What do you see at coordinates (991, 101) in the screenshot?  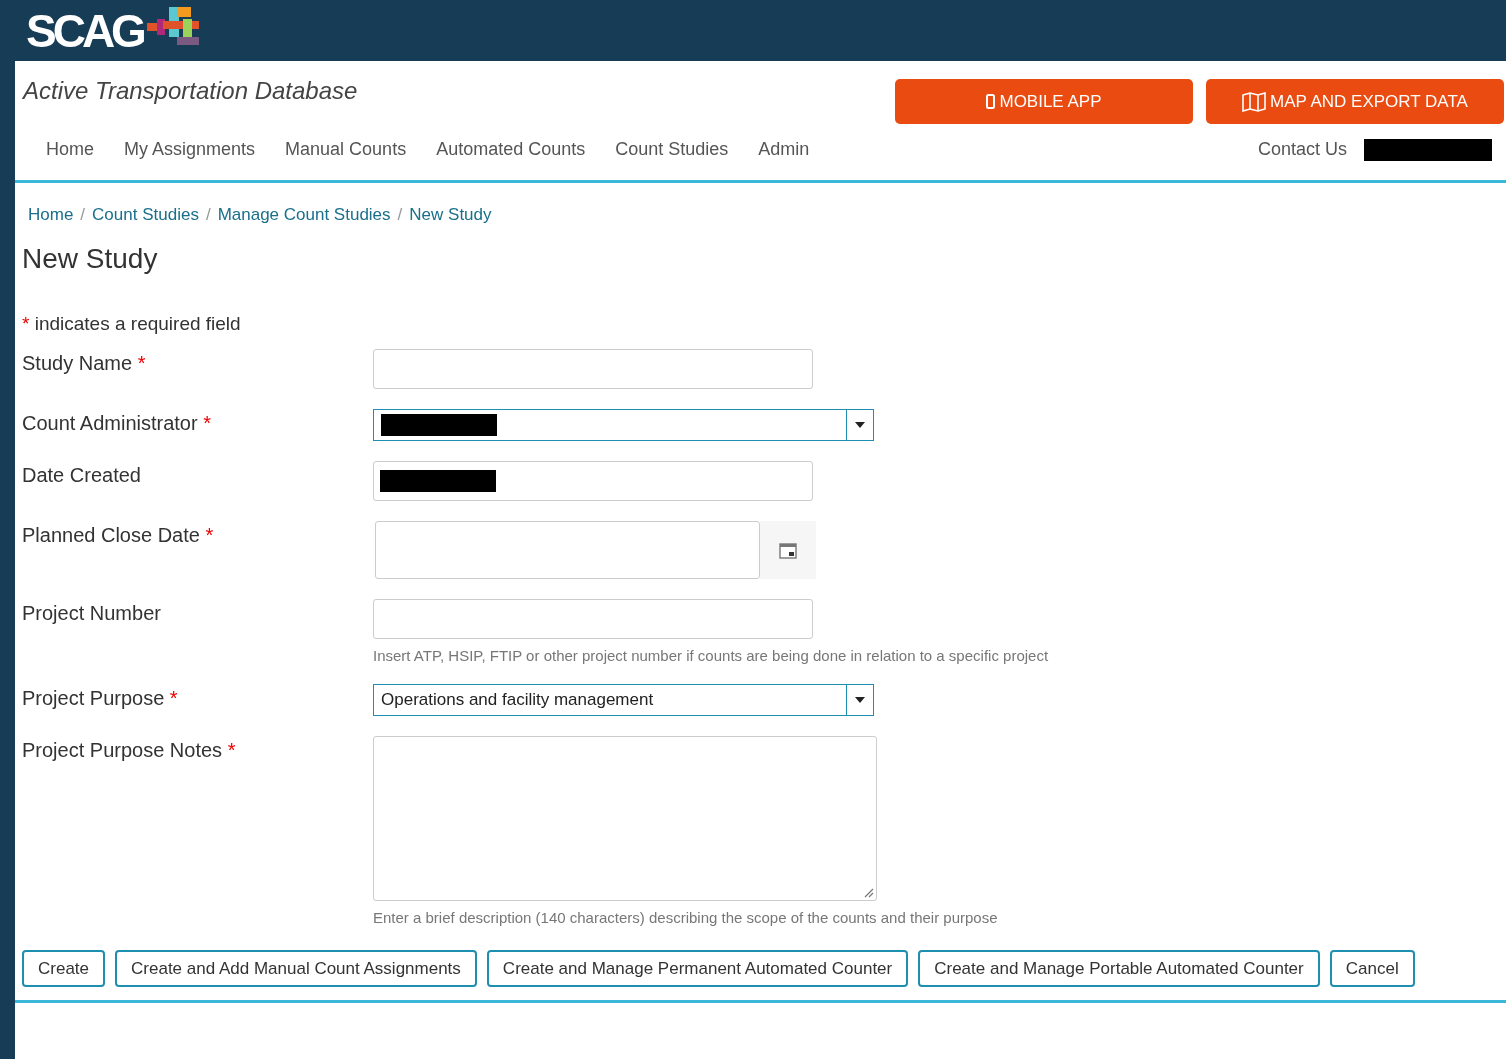 I see `phone-icon` at bounding box center [991, 101].